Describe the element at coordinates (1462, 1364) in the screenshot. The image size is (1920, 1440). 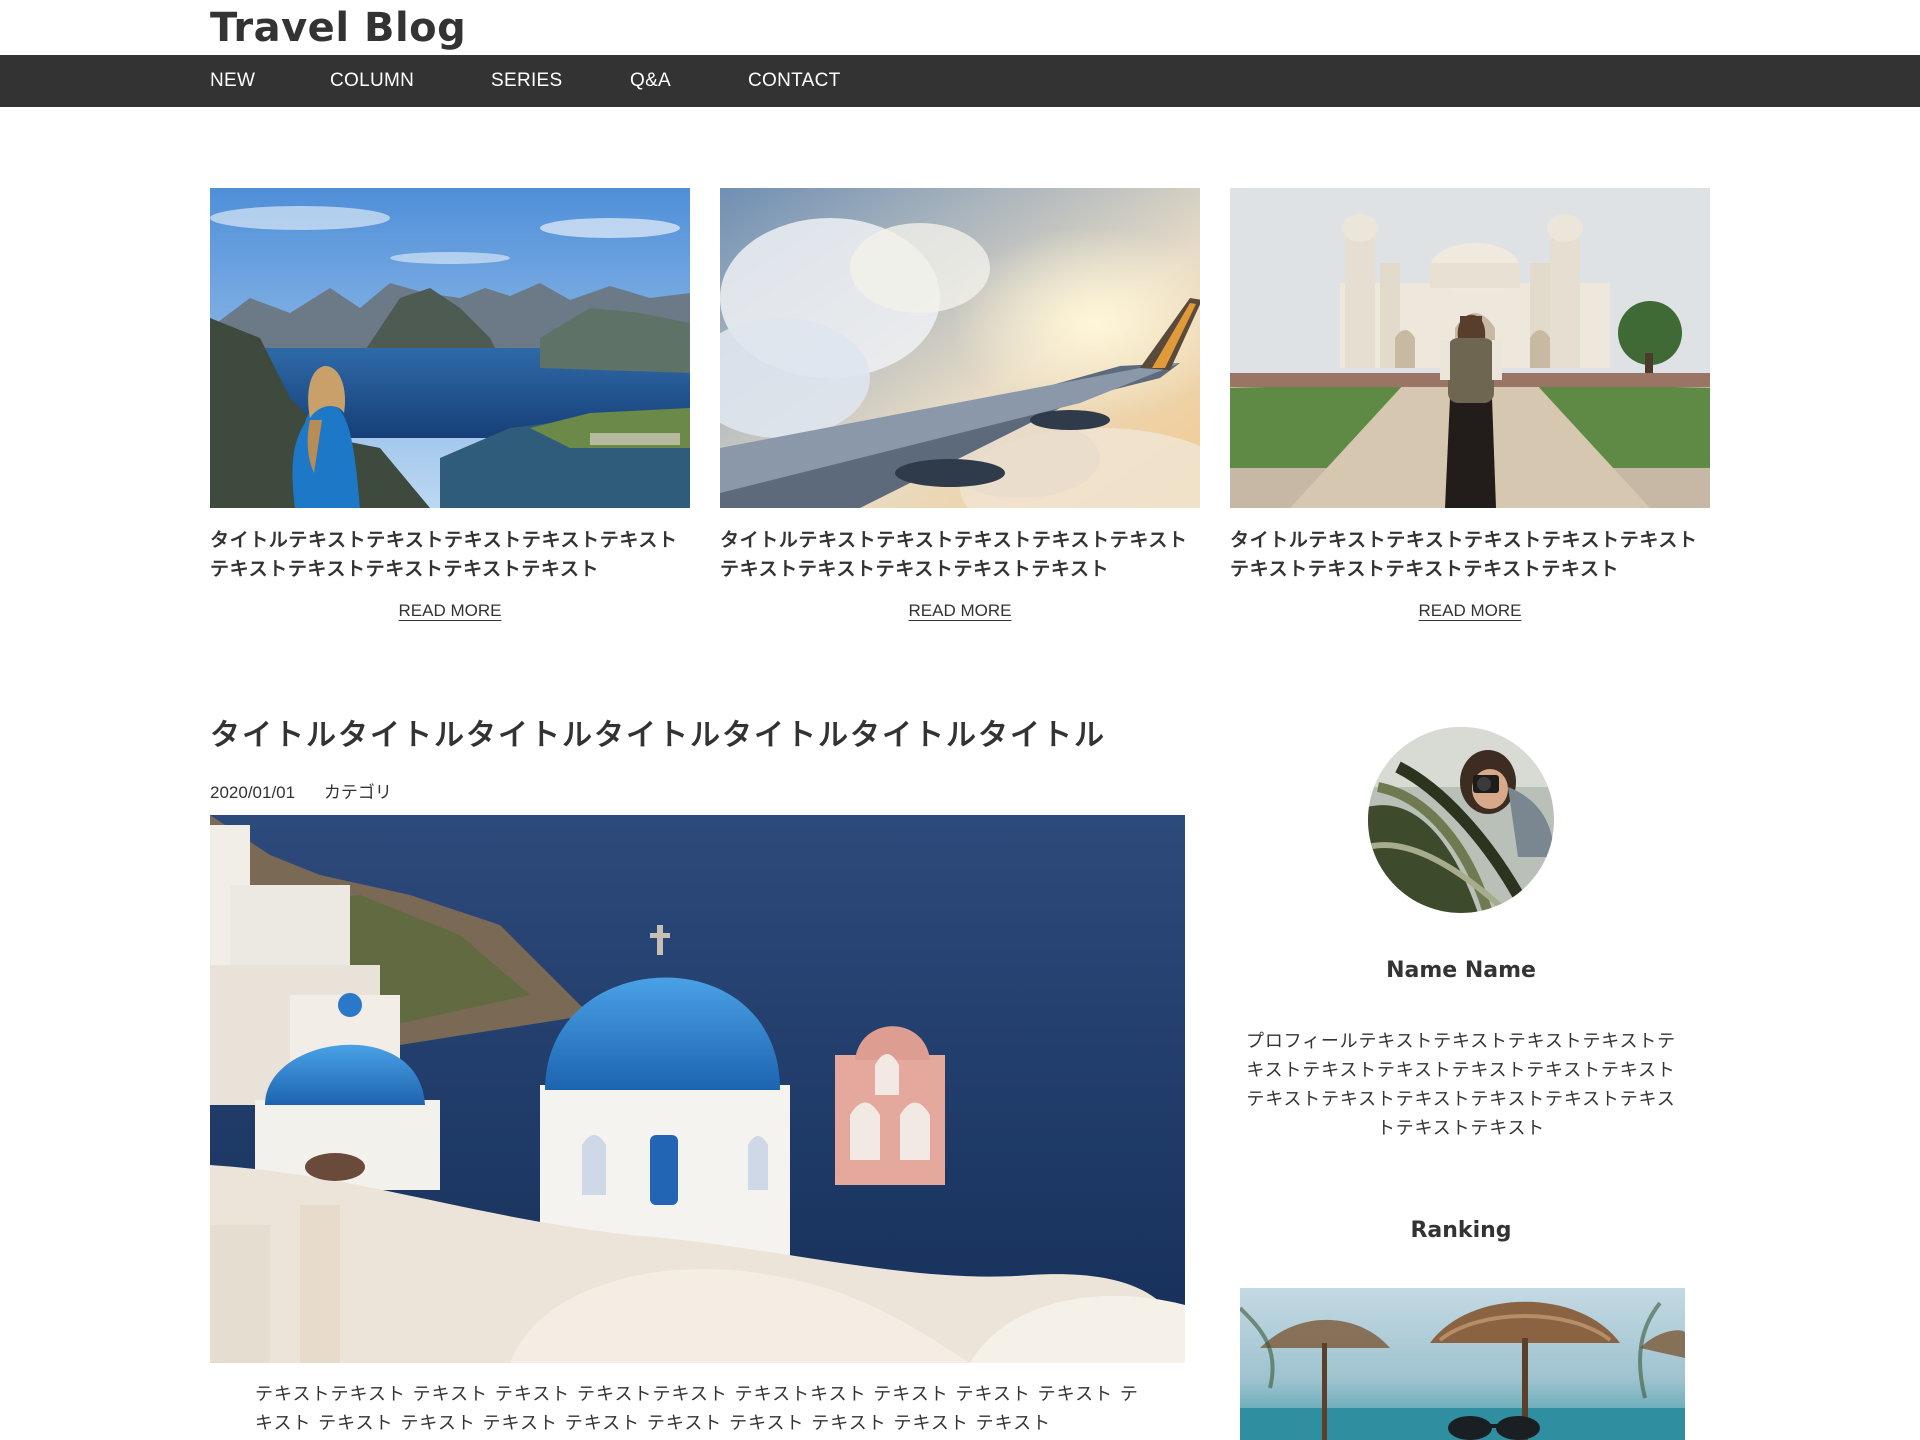
I see `beach-umbrella-photo` at that location.